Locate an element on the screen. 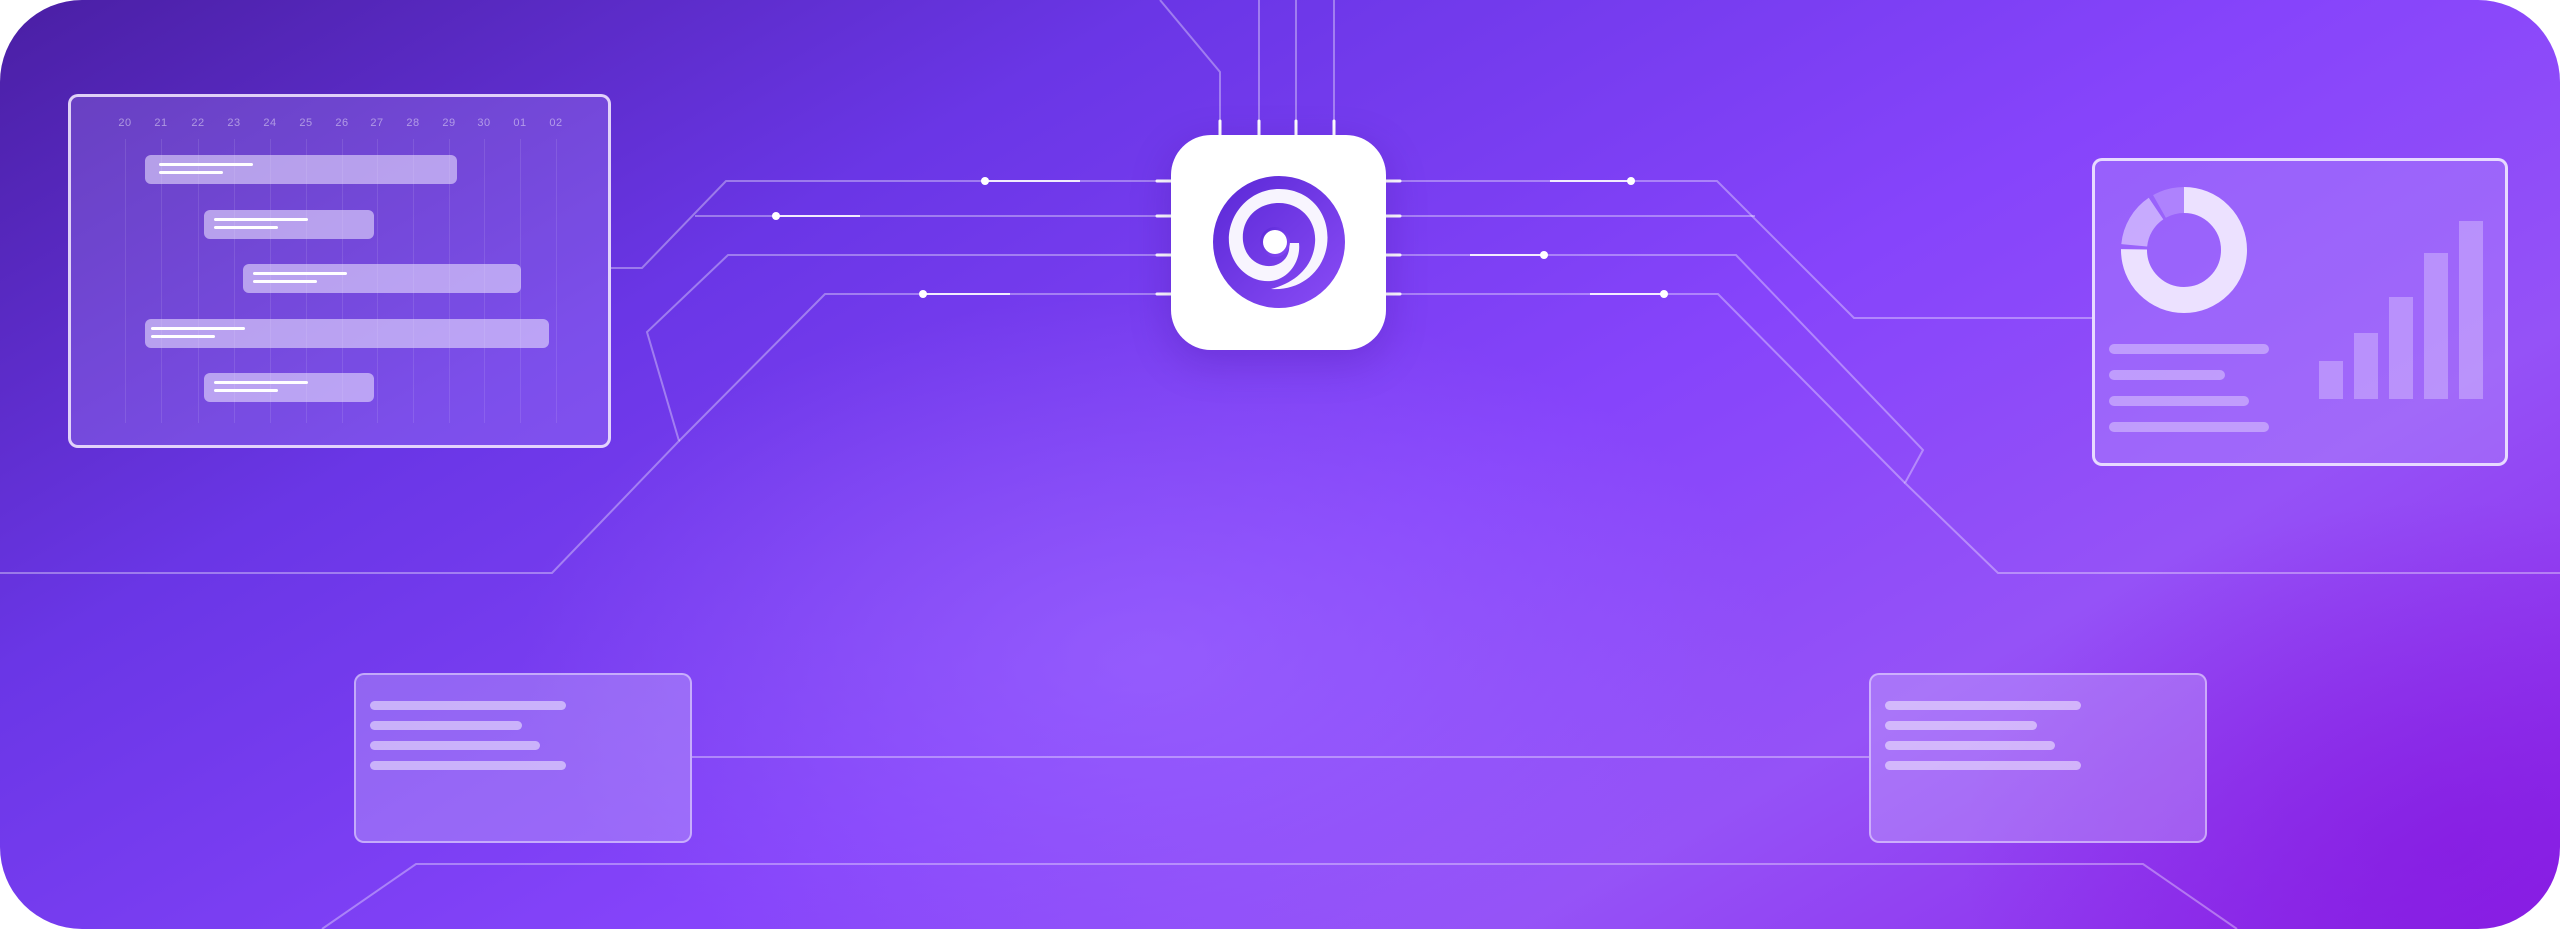 The image size is (2560, 929). date-label: 29 is located at coordinates (449, 123).